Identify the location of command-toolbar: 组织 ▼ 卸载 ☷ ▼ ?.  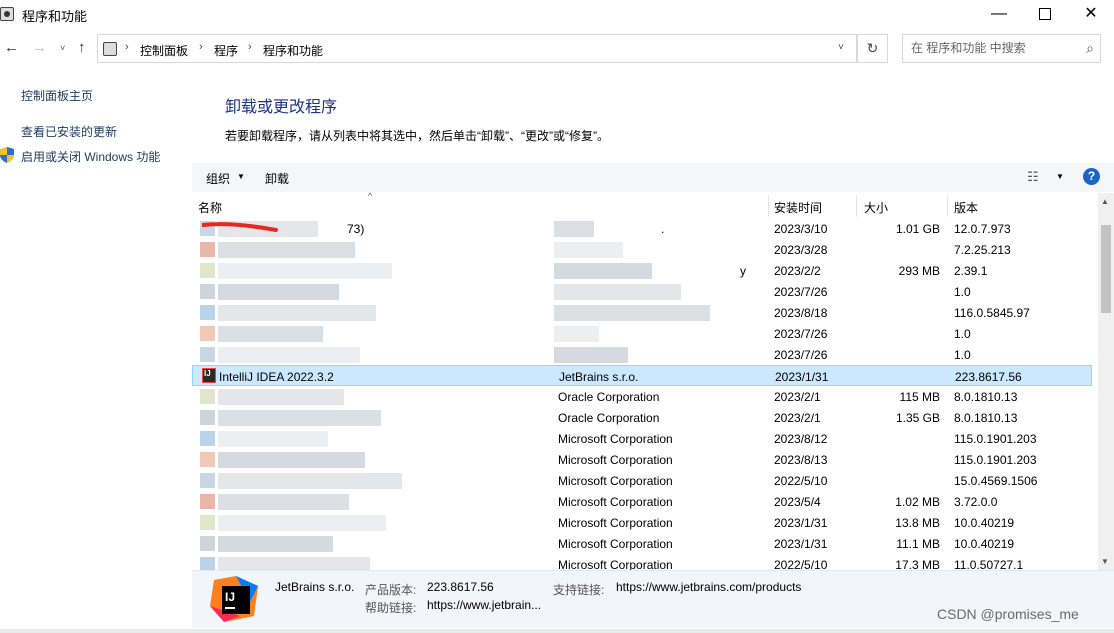
(653, 177).